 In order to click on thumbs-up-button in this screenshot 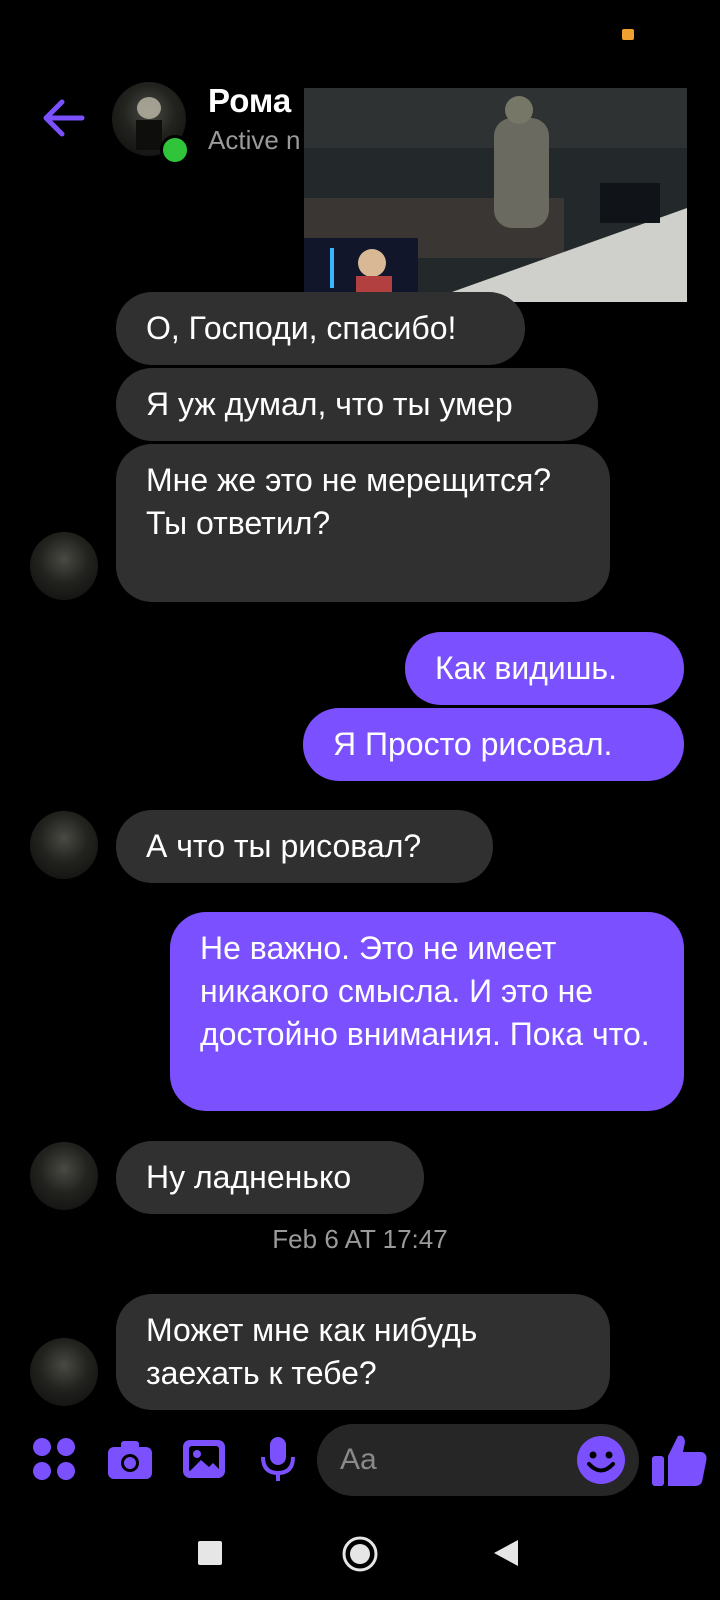, I will do `click(680, 1460)`.